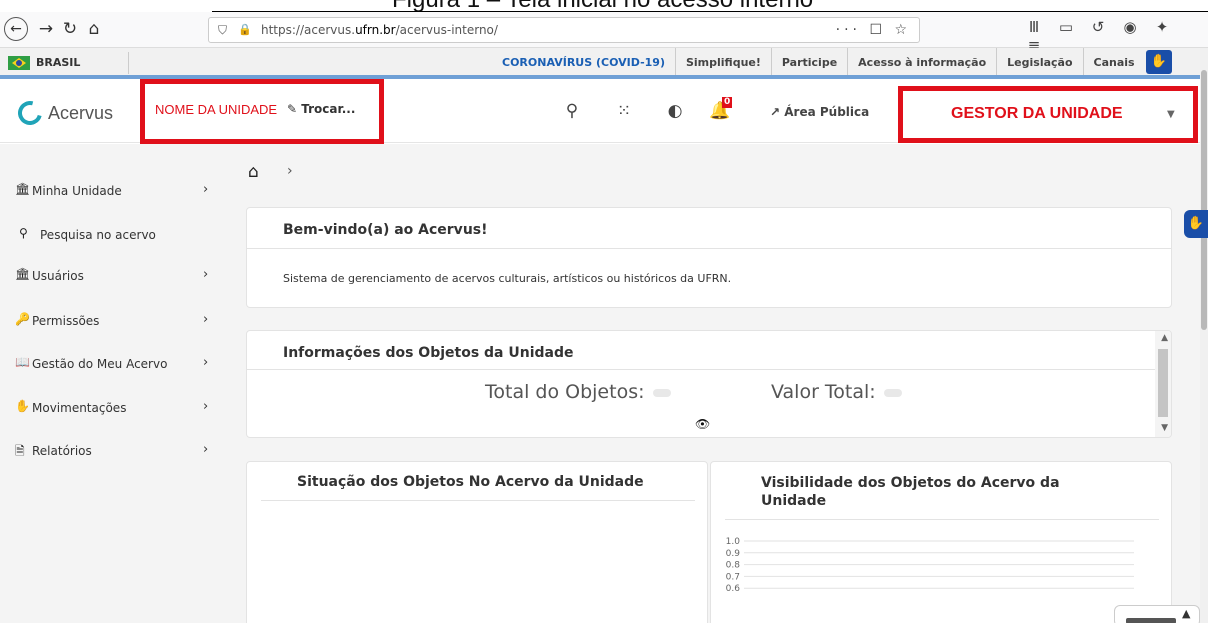 The height and width of the screenshot is (623, 1208). Describe the element at coordinates (702, 424) in the screenshot. I see `eye-icon: 👁` at that location.